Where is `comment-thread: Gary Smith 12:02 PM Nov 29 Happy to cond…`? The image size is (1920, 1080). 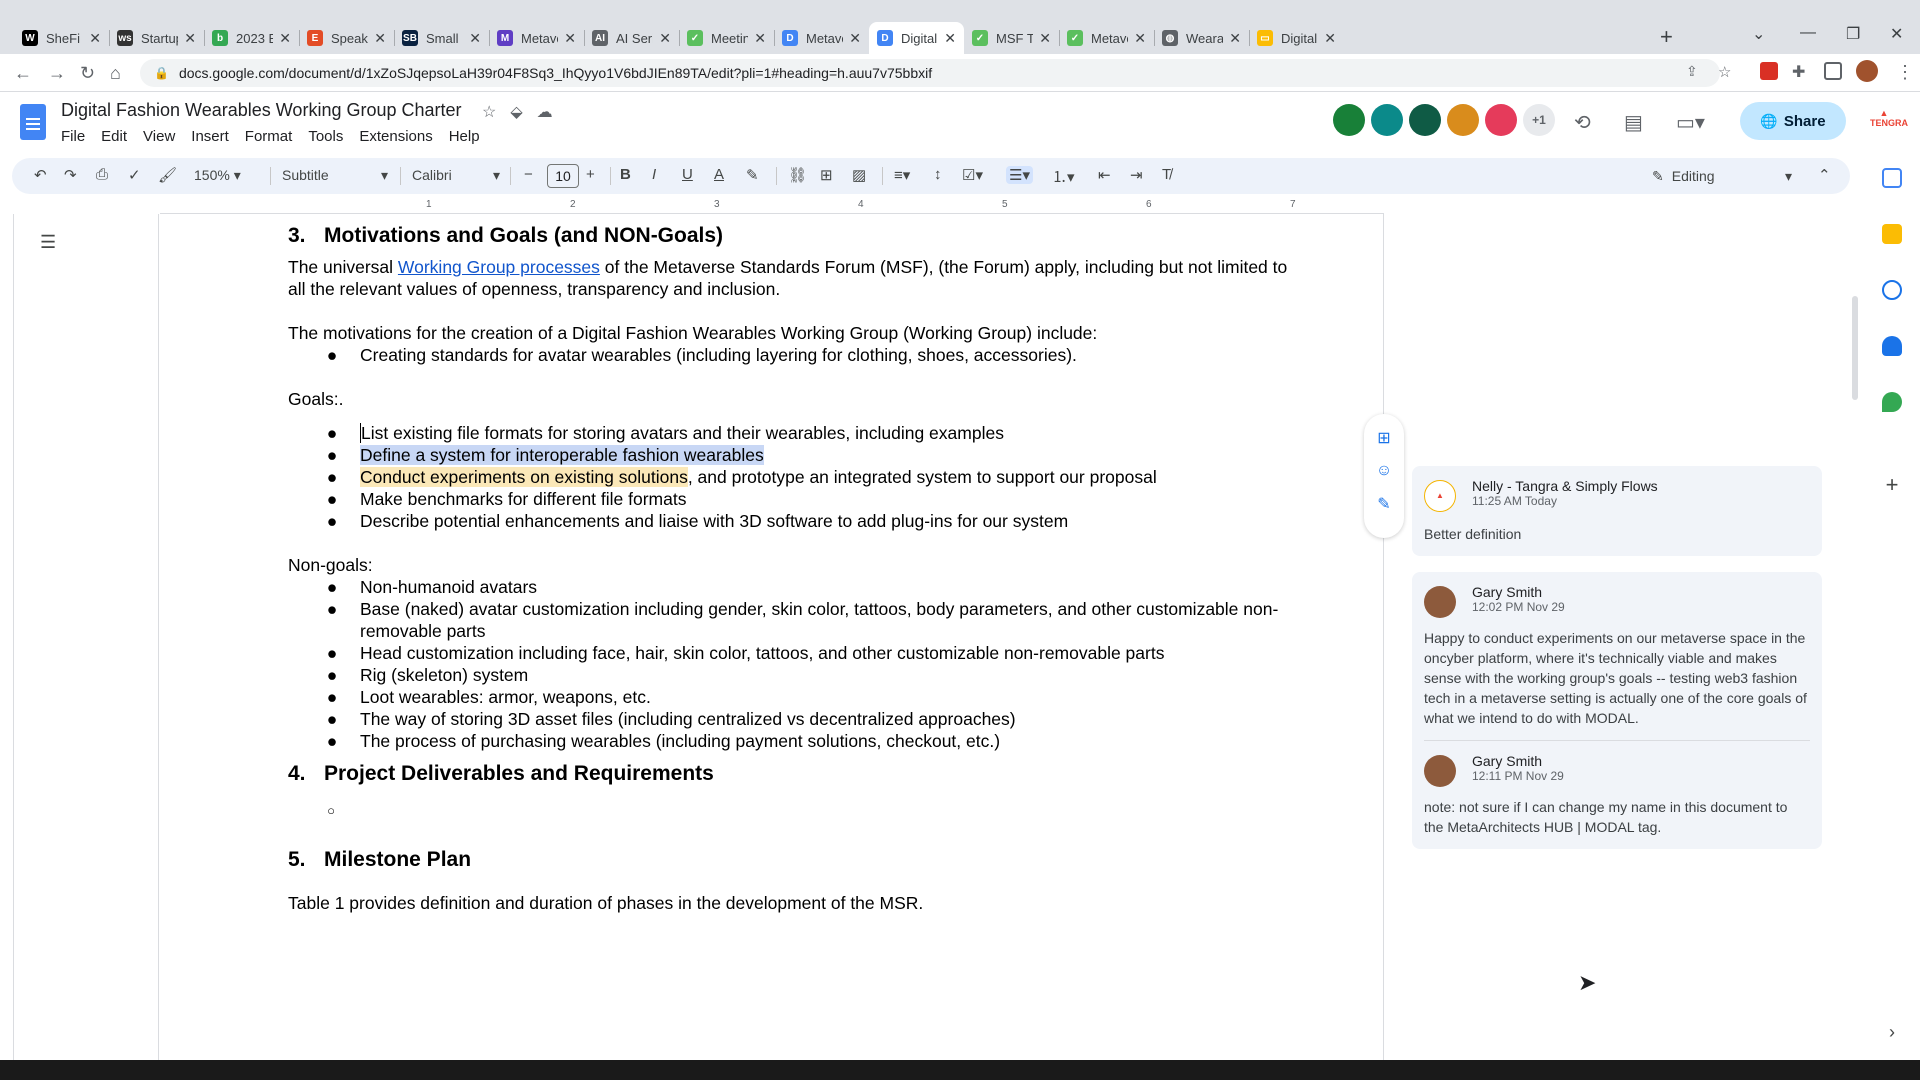 comment-thread: Gary Smith 12:02 PM Nov 29 Happy to cond… is located at coordinates (1617, 710).